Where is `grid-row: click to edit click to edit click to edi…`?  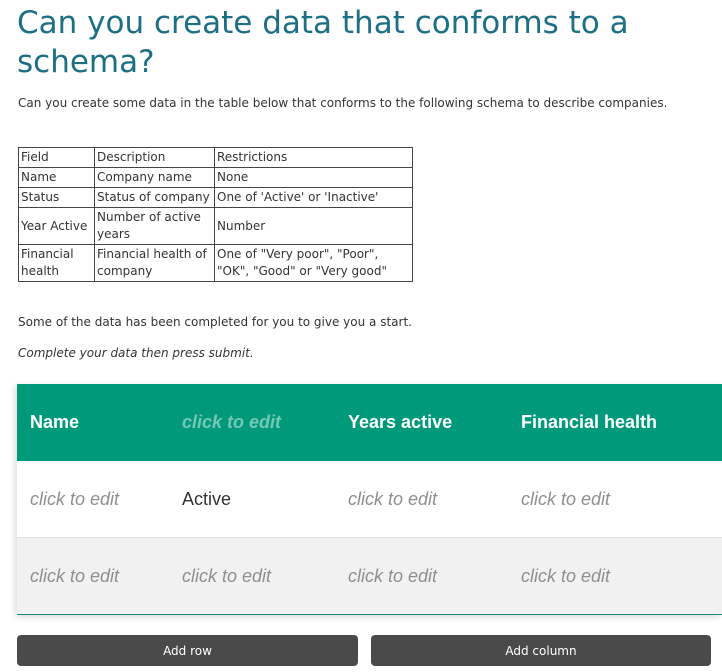 grid-row: click to edit click to edit click to edi… is located at coordinates (369, 576).